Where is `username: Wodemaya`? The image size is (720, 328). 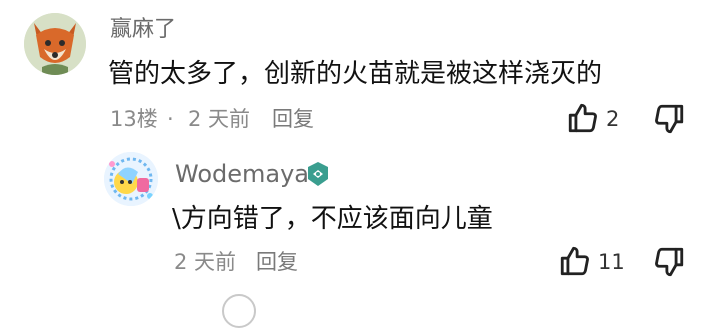
username: Wodemaya is located at coordinates (242, 174).